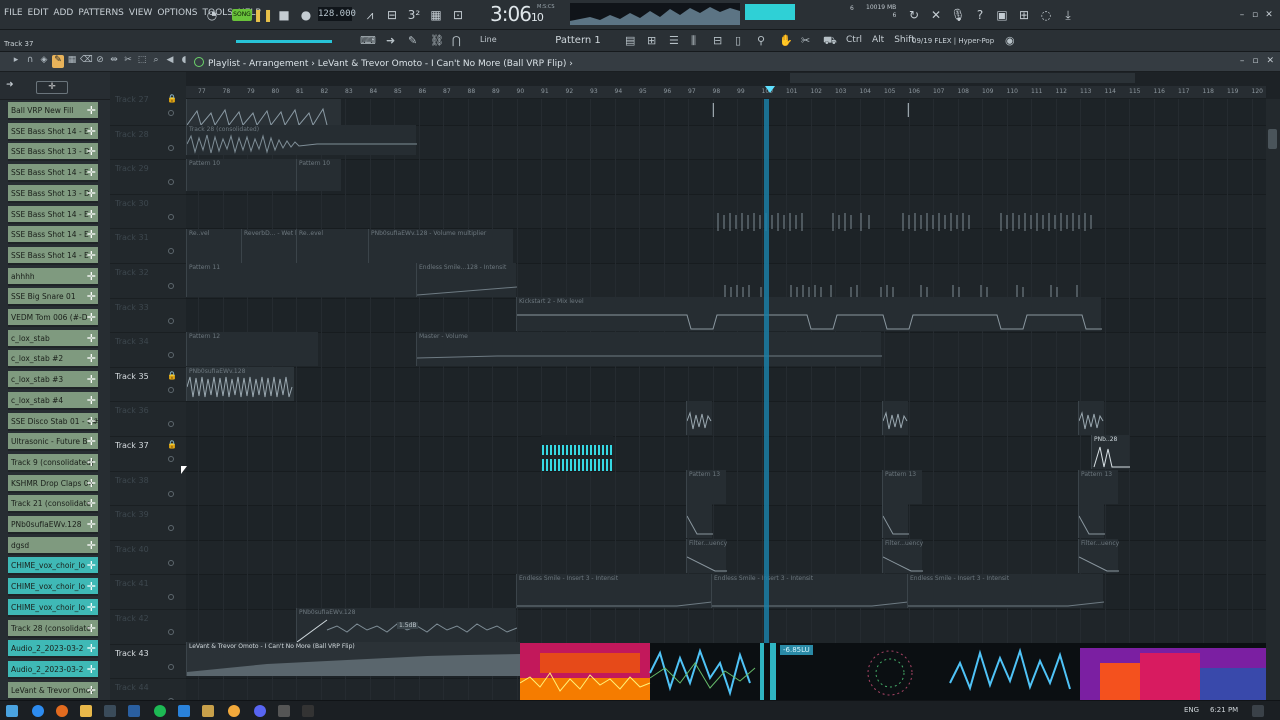  I want to click on clip-pnb-riser: PNb0sufIaEWv.128 1.5dB, so click(406, 625).